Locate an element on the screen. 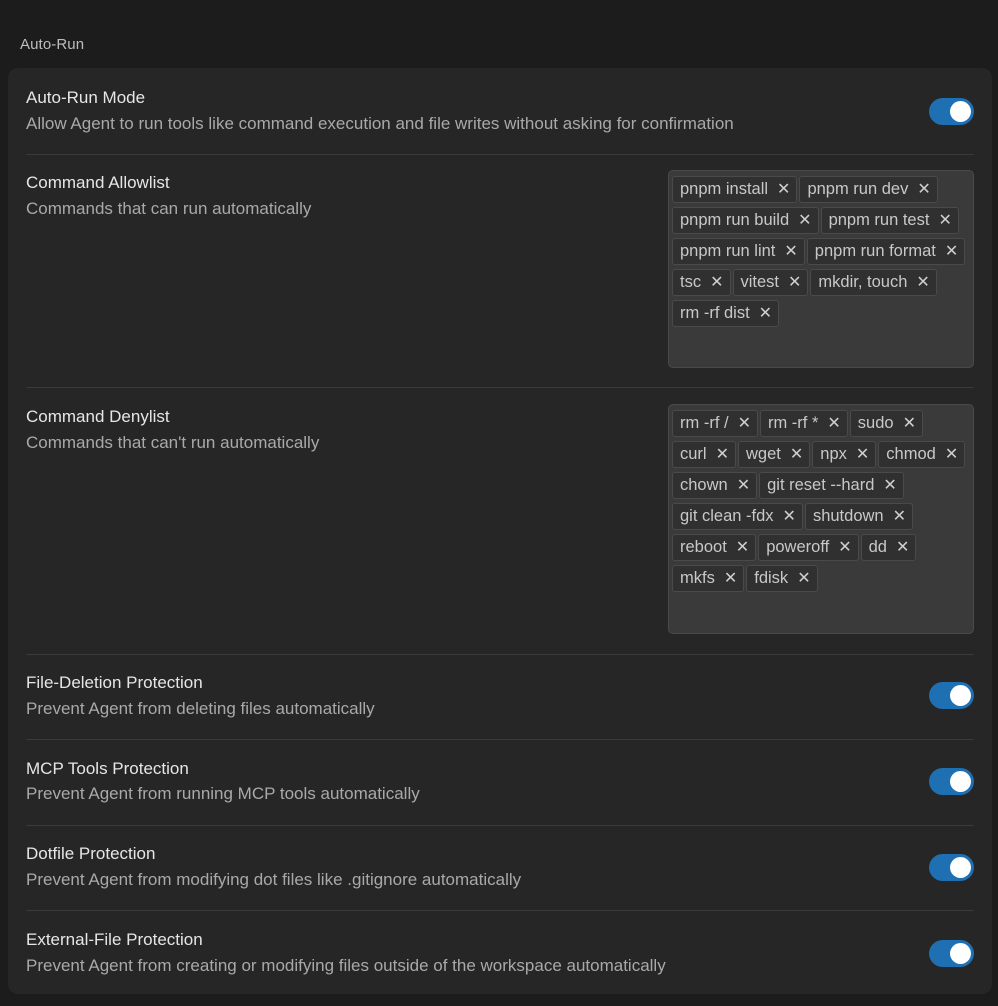 The width and height of the screenshot is (998, 1006). command-tag-label: mkfs is located at coordinates (697, 578).